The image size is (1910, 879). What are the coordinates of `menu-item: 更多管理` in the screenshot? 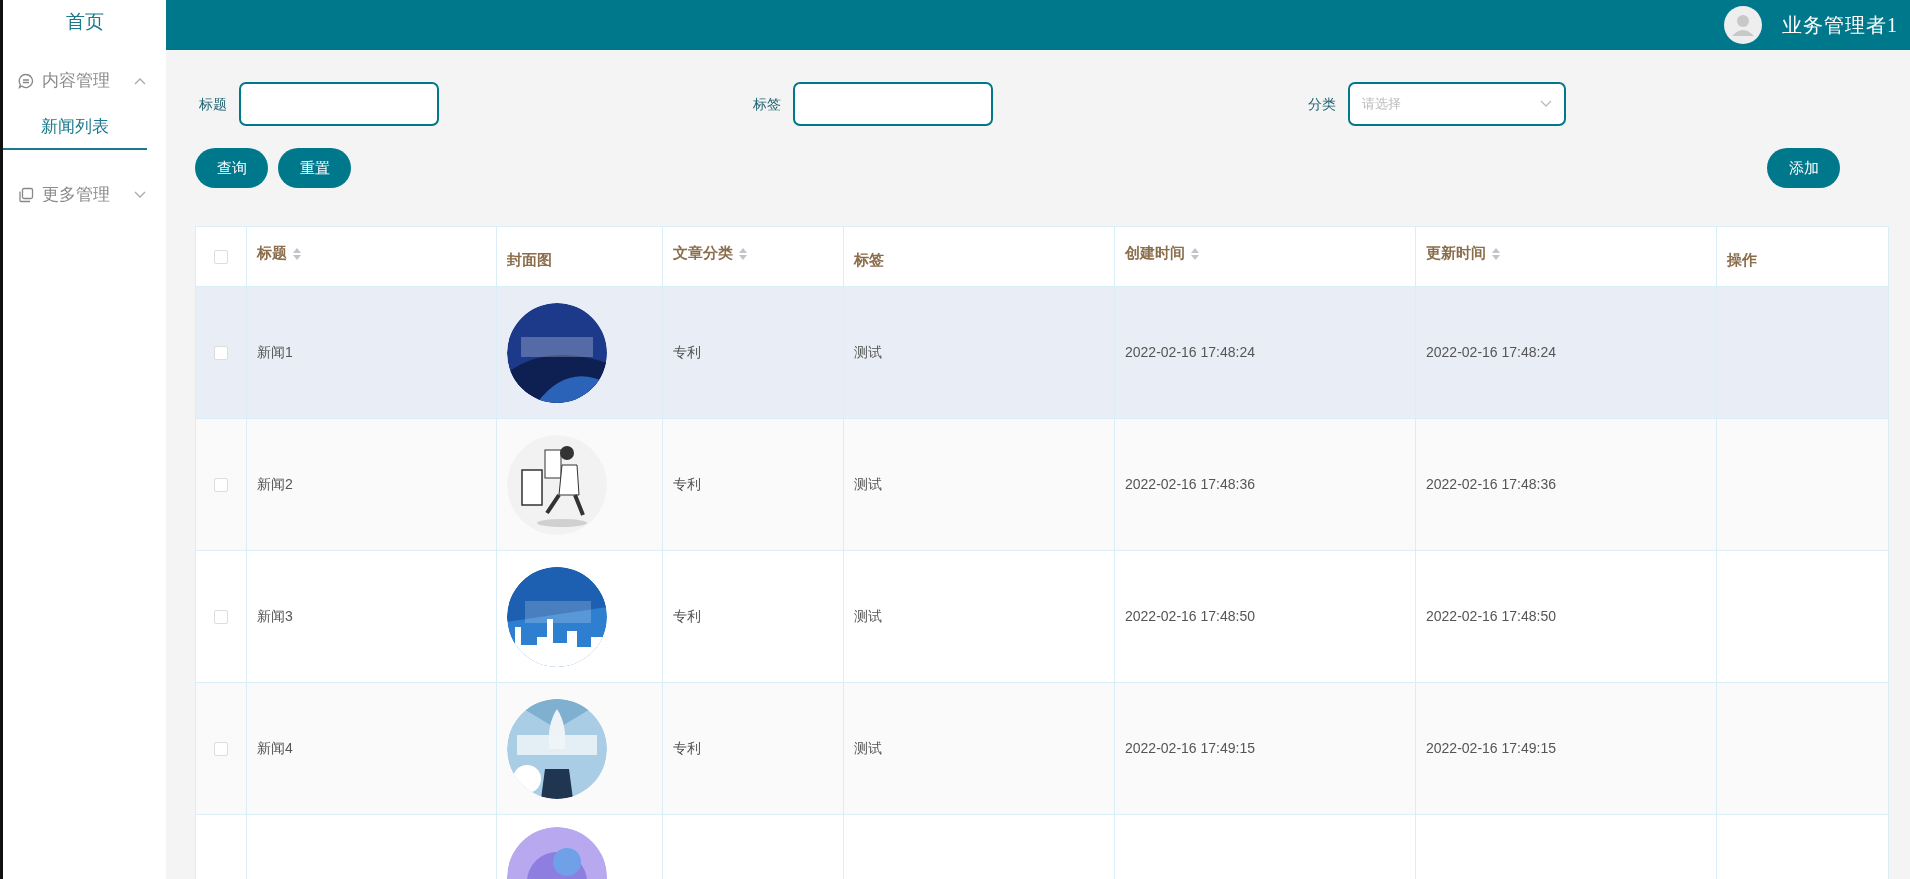 It's located at (84, 195).